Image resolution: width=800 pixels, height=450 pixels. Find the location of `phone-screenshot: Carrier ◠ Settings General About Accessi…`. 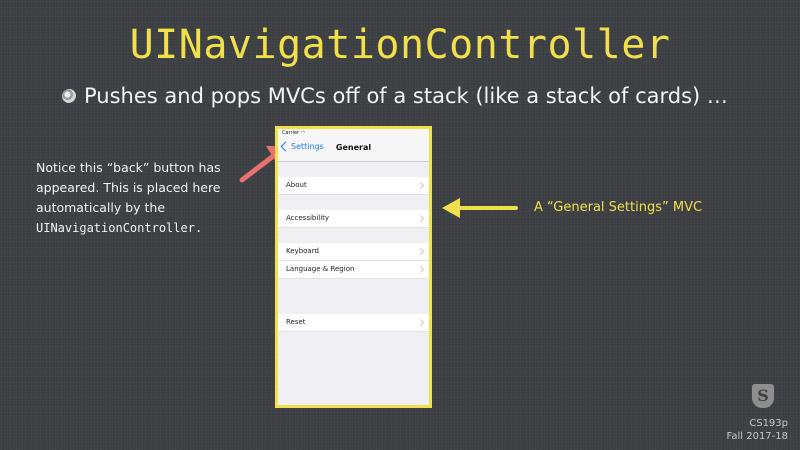

phone-screenshot: Carrier ◠ Settings General About Accessi… is located at coordinates (353, 267).